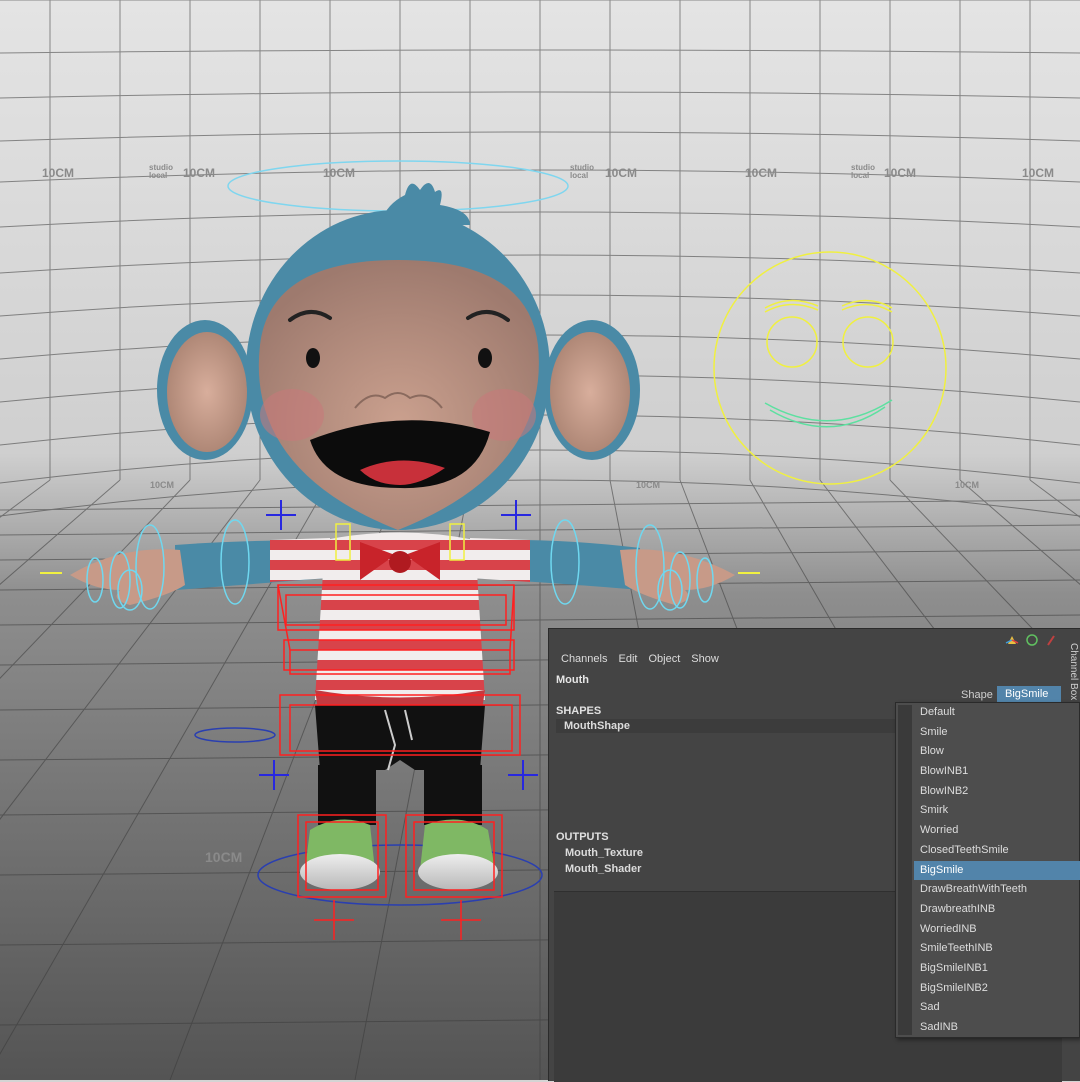 This screenshot has height=1082, width=1080. Describe the element at coordinates (584, 659) in the screenshot. I see `menu-channels: Channels` at that location.